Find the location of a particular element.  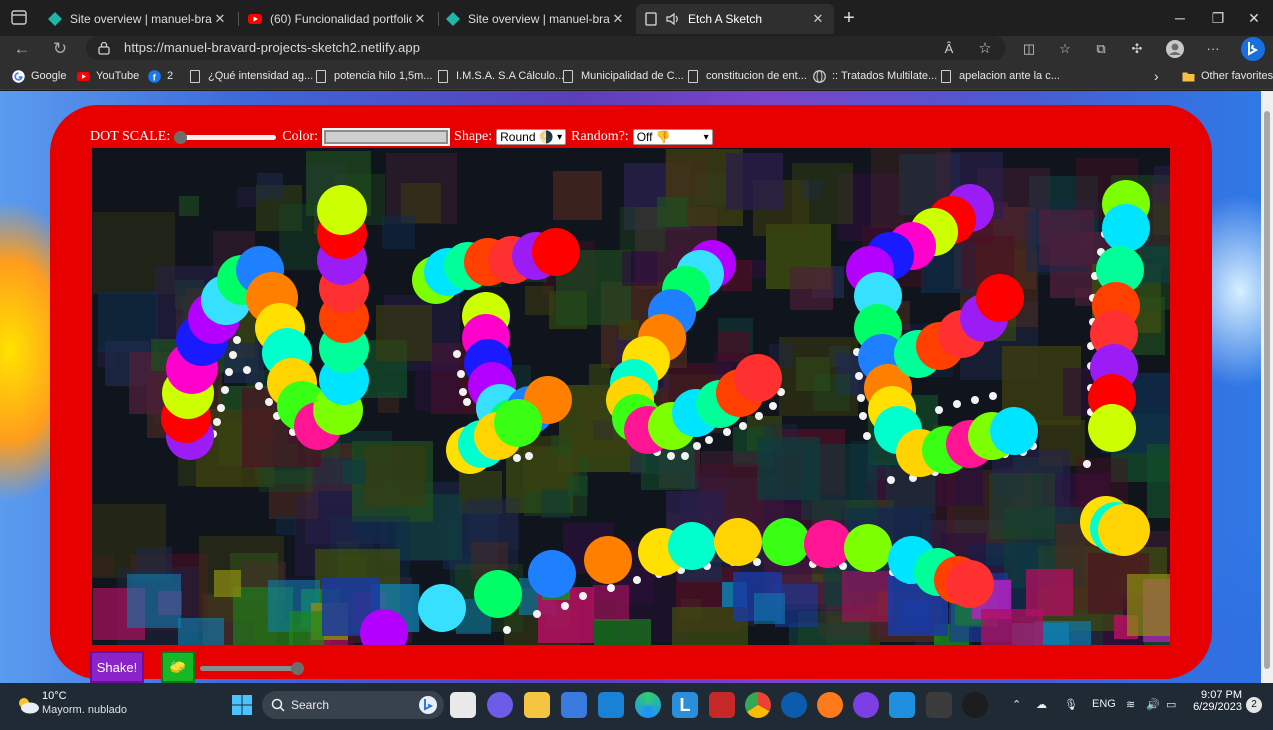

globe-icon is located at coordinates (819, 76).